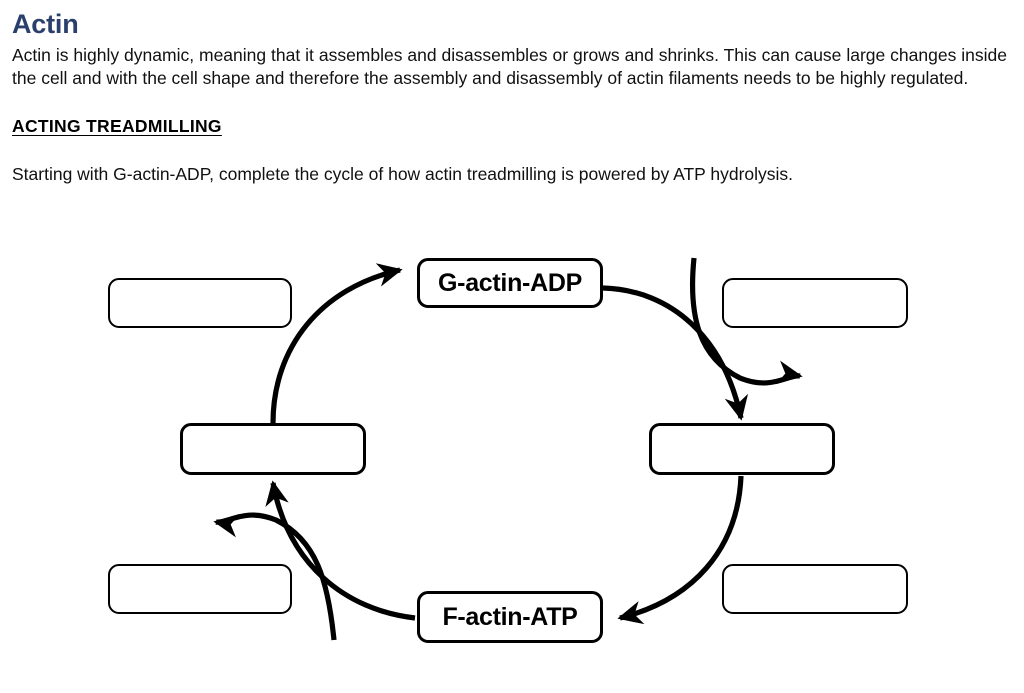 The height and width of the screenshot is (693, 1024). What do you see at coordinates (200, 589) in the screenshot?
I see `answer-box-bottom-left` at bounding box center [200, 589].